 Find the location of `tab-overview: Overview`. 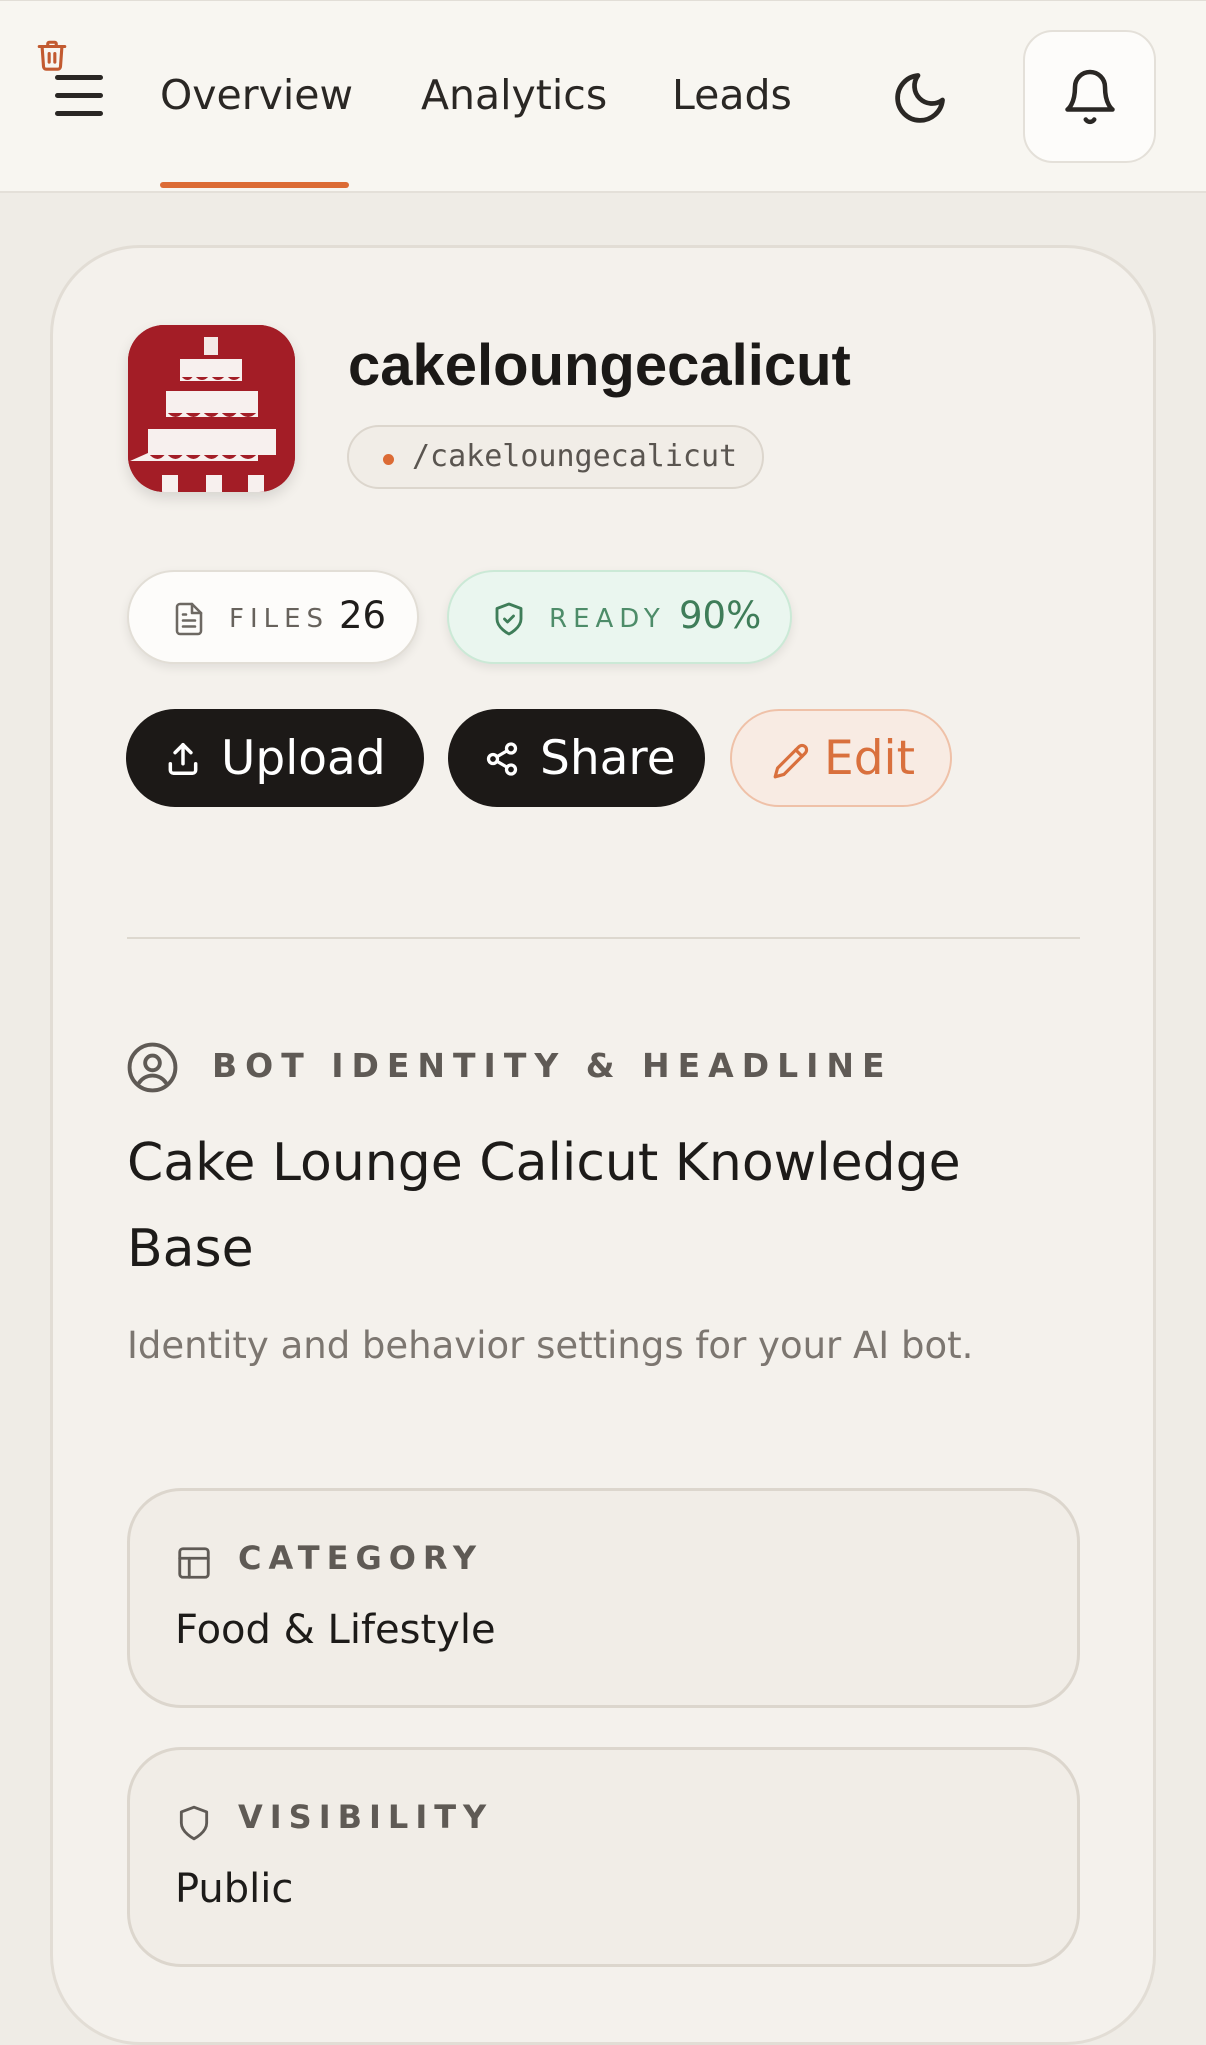

tab-overview: Overview is located at coordinates (256, 95).